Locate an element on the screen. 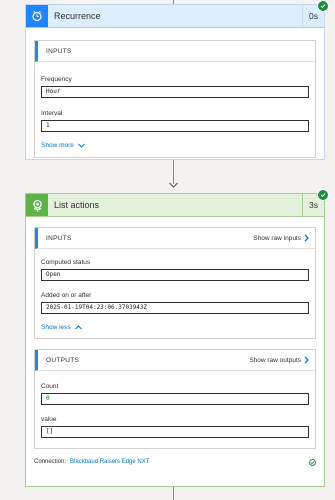 The image size is (335, 500). value-field: value [] is located at coordinates (175, 432).